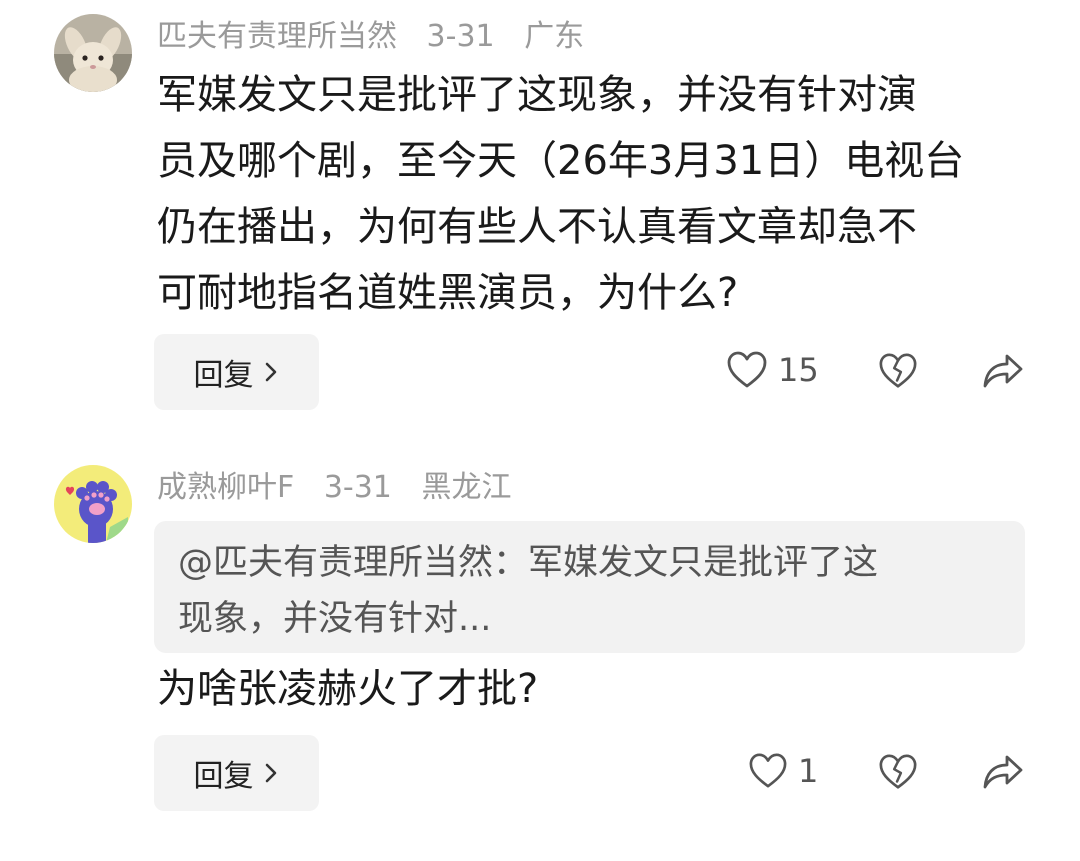 The height and width of the screenshot is (861, 1080). I want to click on comment-text-line: 为啥张凌赫火了才批?, so click(348, 689).